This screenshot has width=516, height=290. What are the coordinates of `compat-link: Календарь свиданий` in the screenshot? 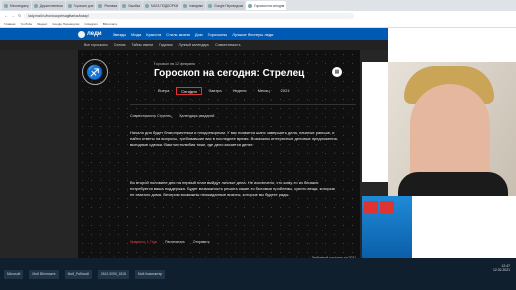 It's located at (196, 116).